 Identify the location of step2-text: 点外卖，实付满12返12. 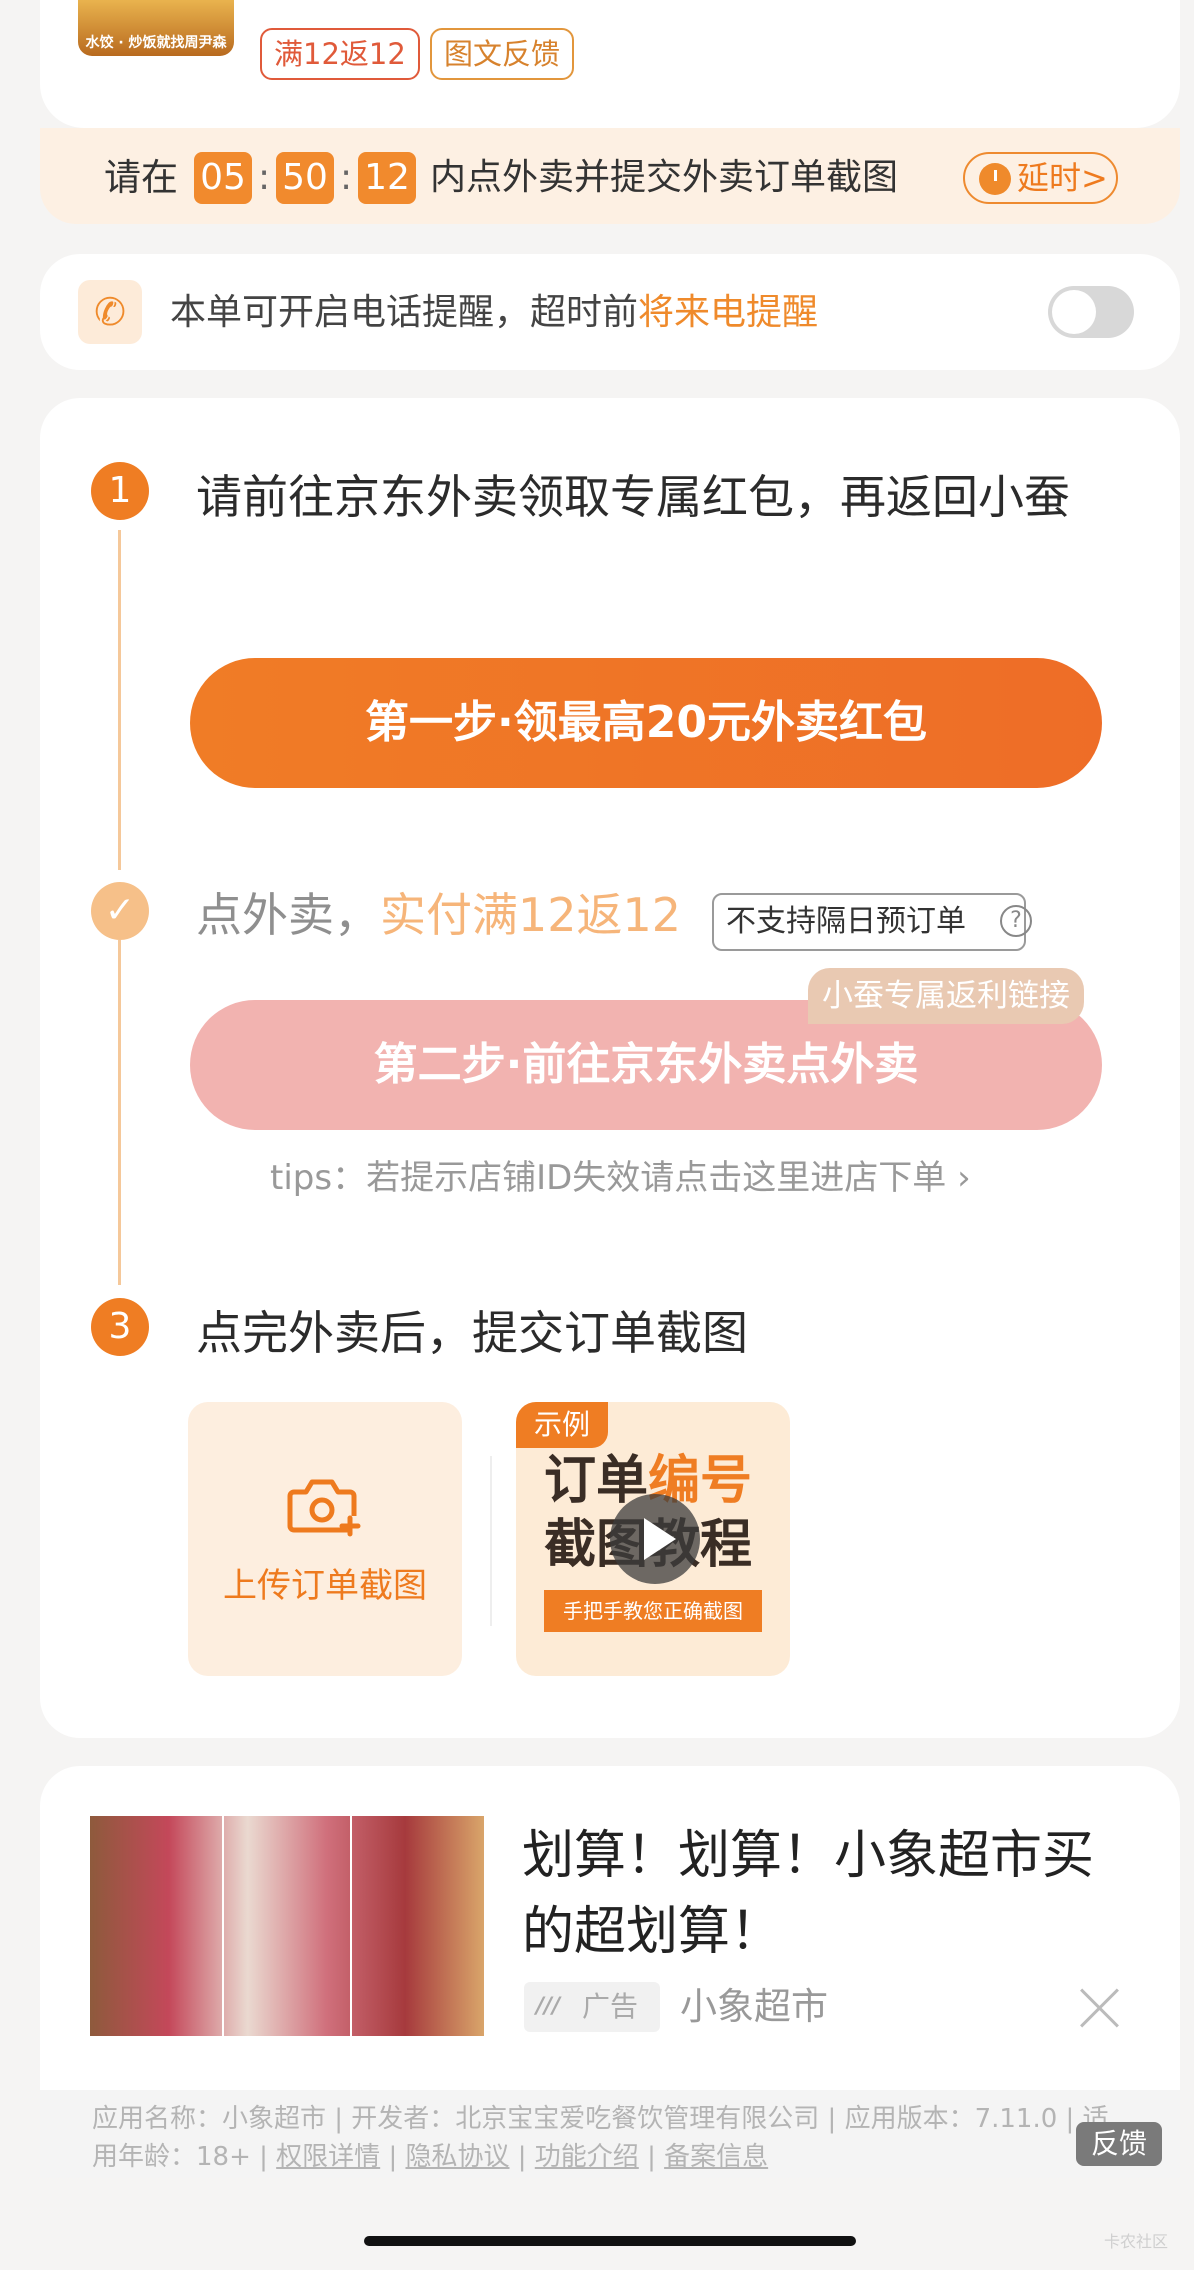
(438, 915).